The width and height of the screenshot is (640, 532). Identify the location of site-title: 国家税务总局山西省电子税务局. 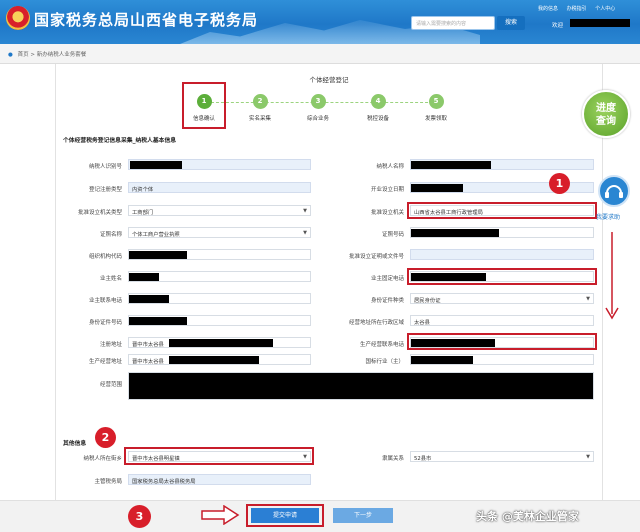
(146, 20).